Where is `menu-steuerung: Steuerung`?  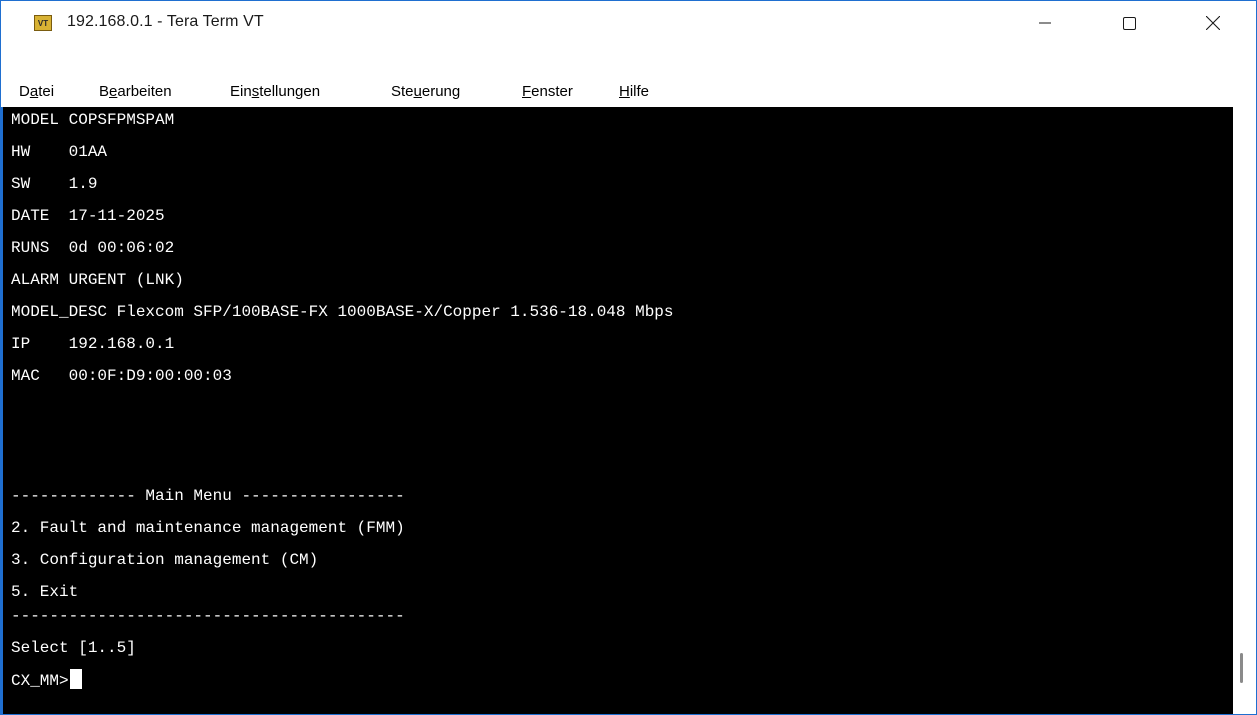 menu-steuerung: Steuerung is located at coordinates (425, 91).